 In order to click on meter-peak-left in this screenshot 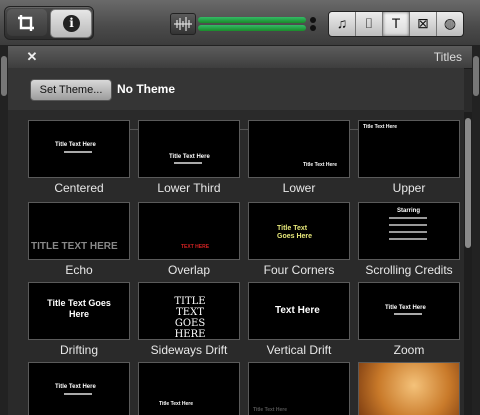, I will do `click(313, 20)`.